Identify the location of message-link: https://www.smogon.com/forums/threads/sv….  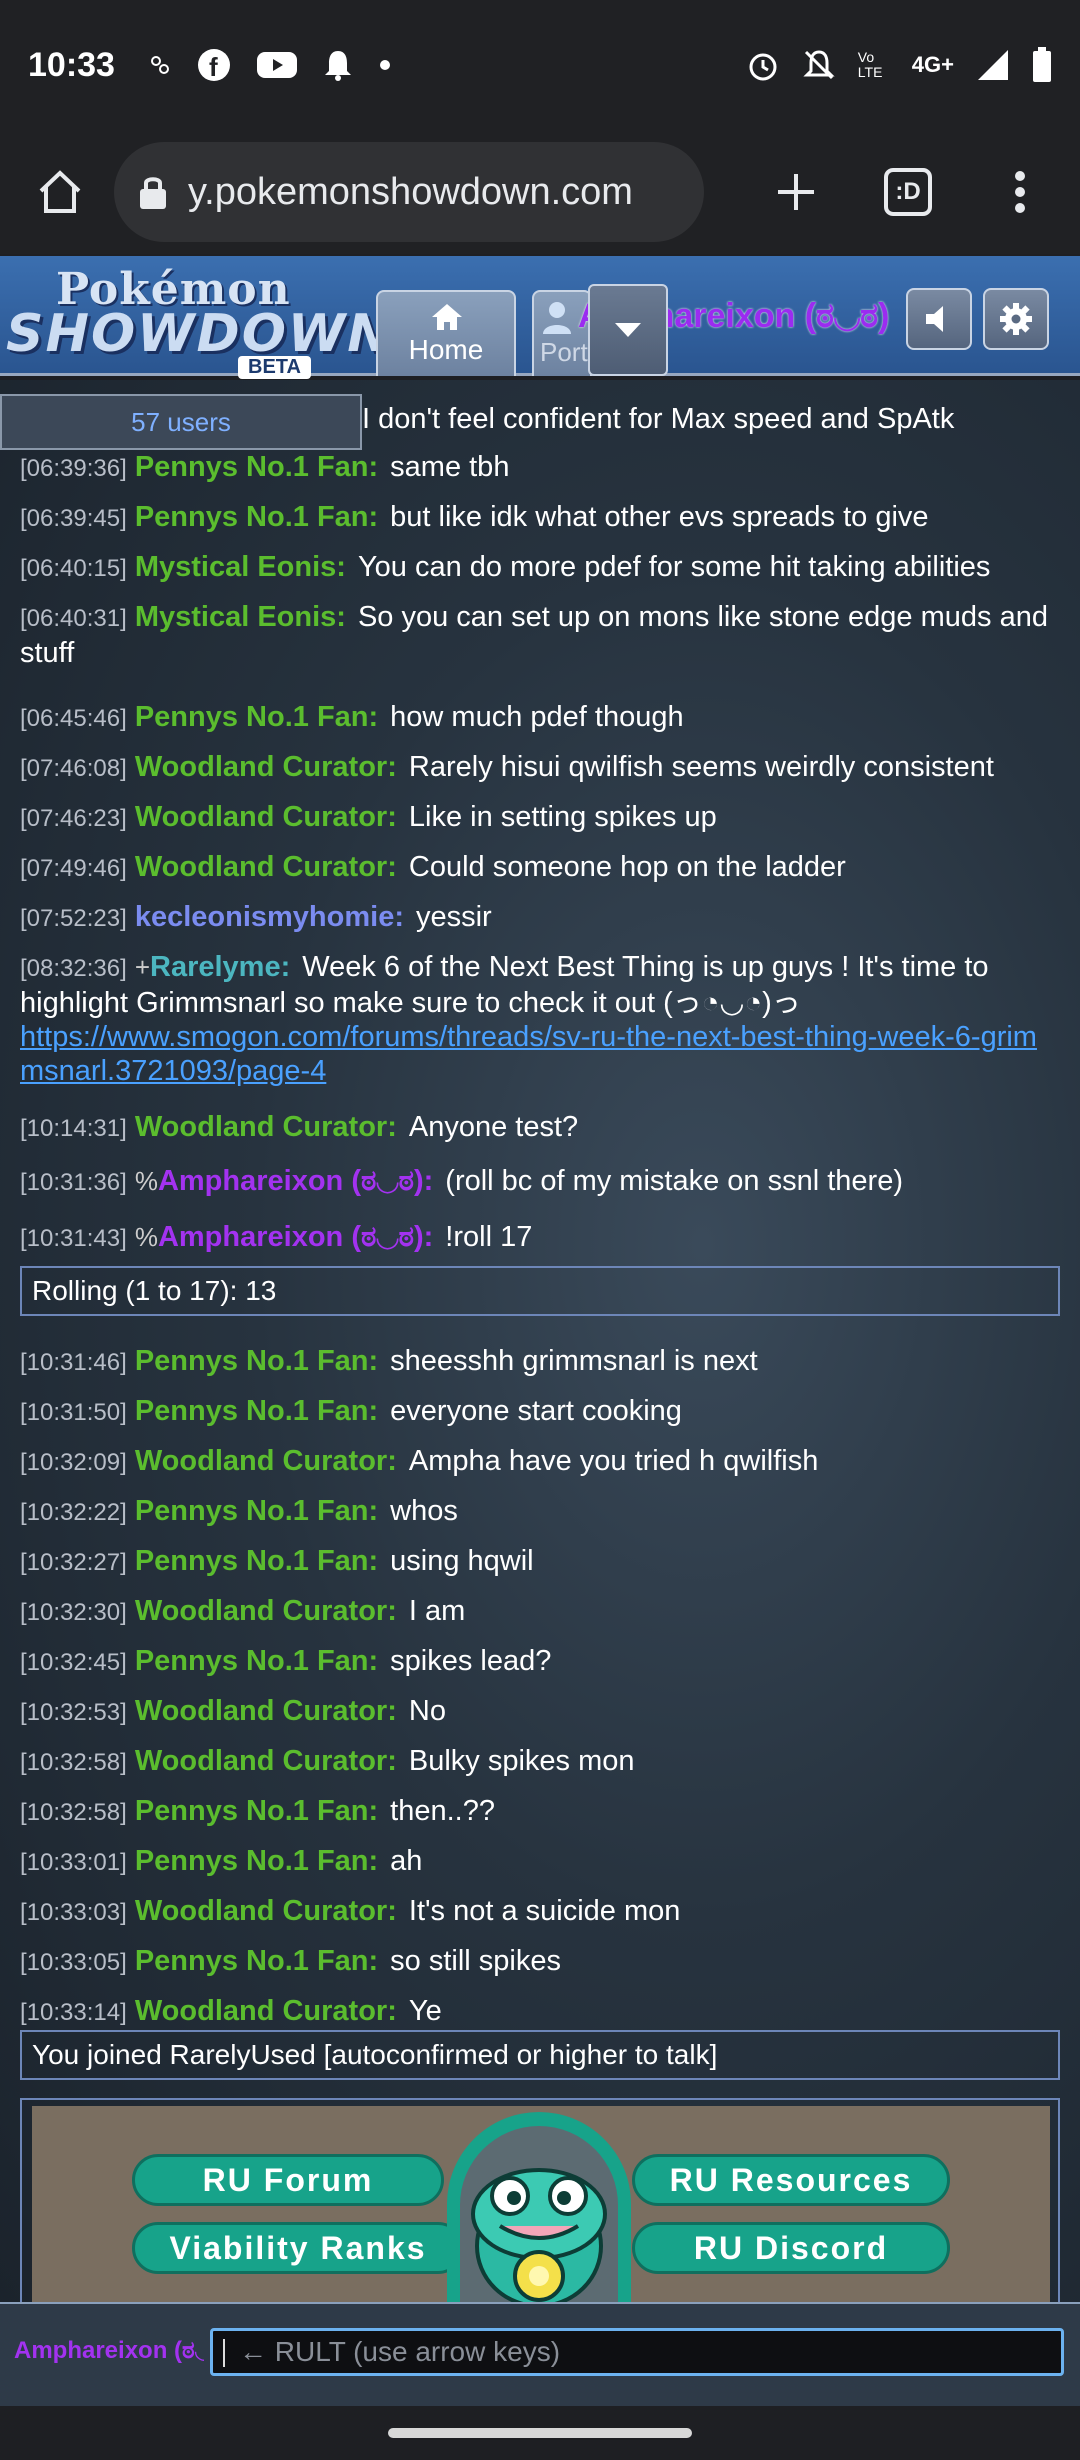
(528, 1054).